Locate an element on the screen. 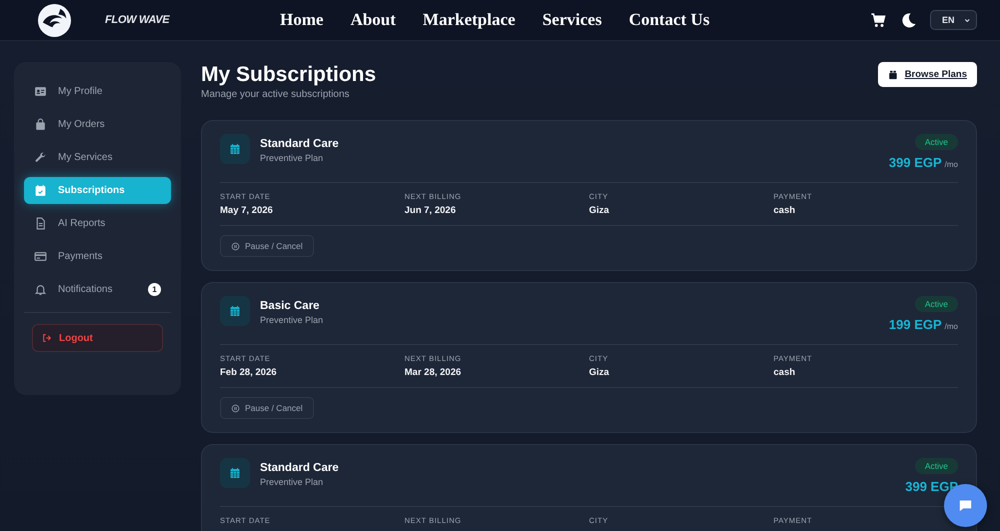 Image resolution: width=1000 pixels, height=531 pixels. bell-icon is located at coordinates (40, 289).